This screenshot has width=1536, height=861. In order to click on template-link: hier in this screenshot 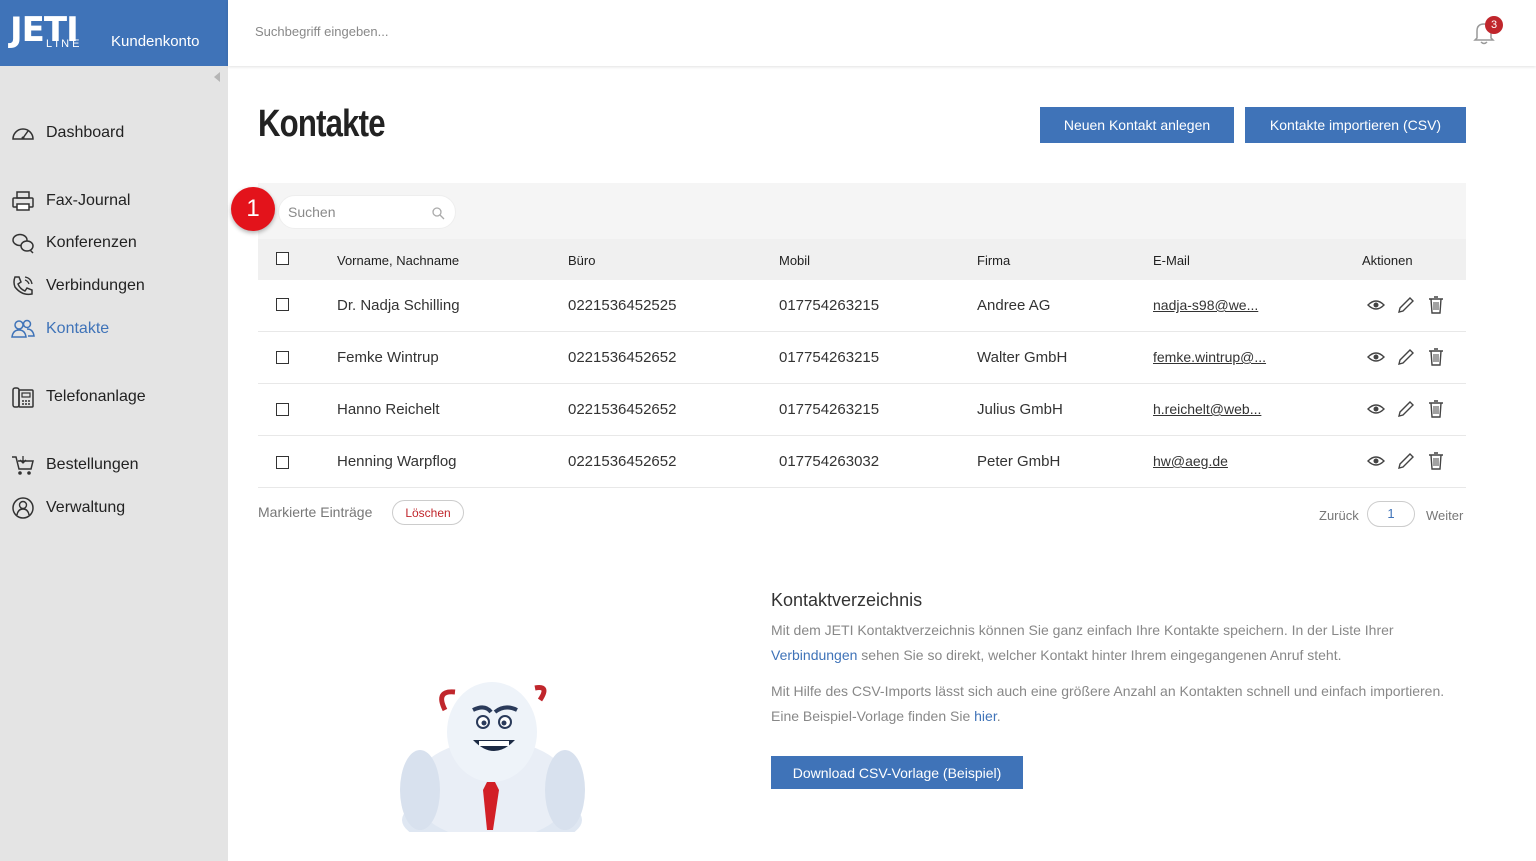, I will do `click(985, 716)`.